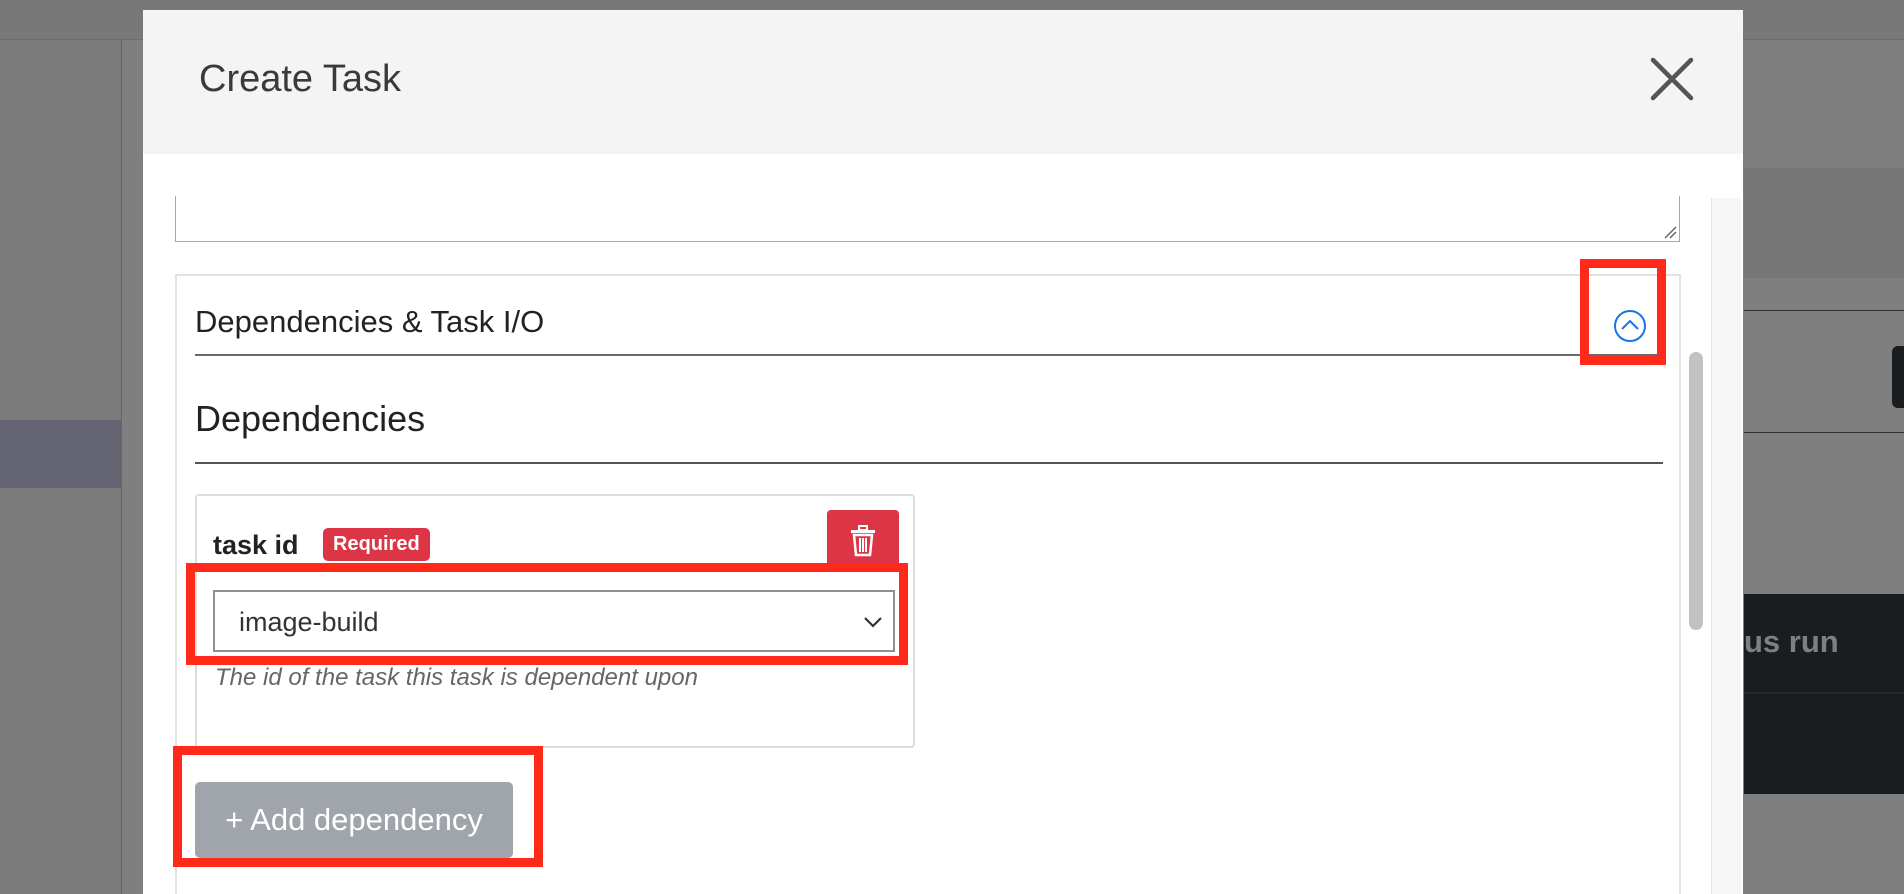 Image resolution: width=1904 pixels, height=894 pixels. What do you see at coordinates (927, 219) in the screenshot?
I see `description-textarea` at bounding box center [927, 219].